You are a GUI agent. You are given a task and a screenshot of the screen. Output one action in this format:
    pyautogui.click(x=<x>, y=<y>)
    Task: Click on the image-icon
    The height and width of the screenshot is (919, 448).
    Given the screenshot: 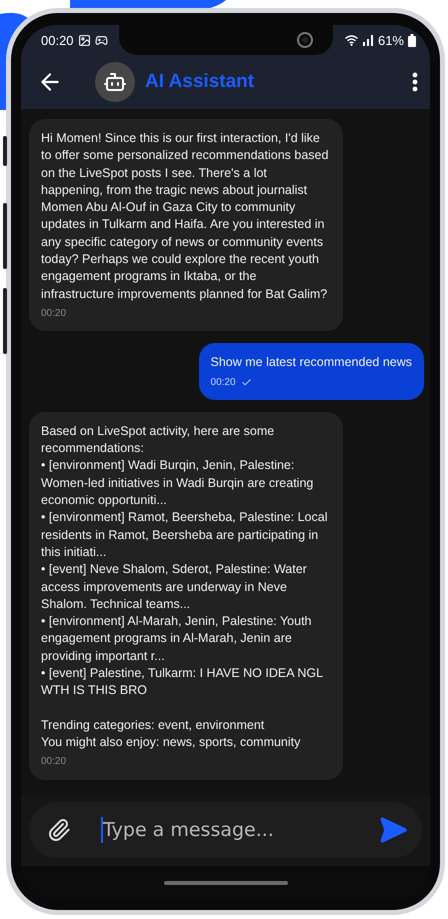 What is the action you would take?
    pyautogui.click(x=84, y=40)
    